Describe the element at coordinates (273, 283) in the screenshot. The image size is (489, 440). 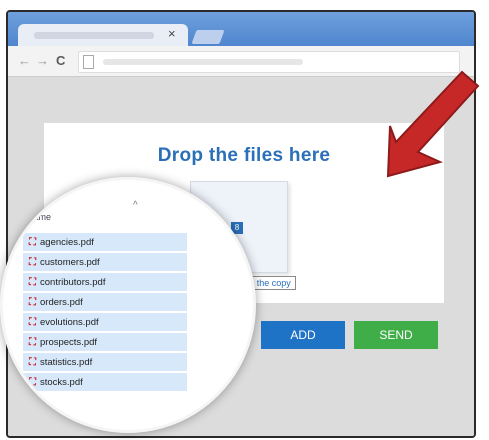
I see `copy-hint-text: the copy` at that location.